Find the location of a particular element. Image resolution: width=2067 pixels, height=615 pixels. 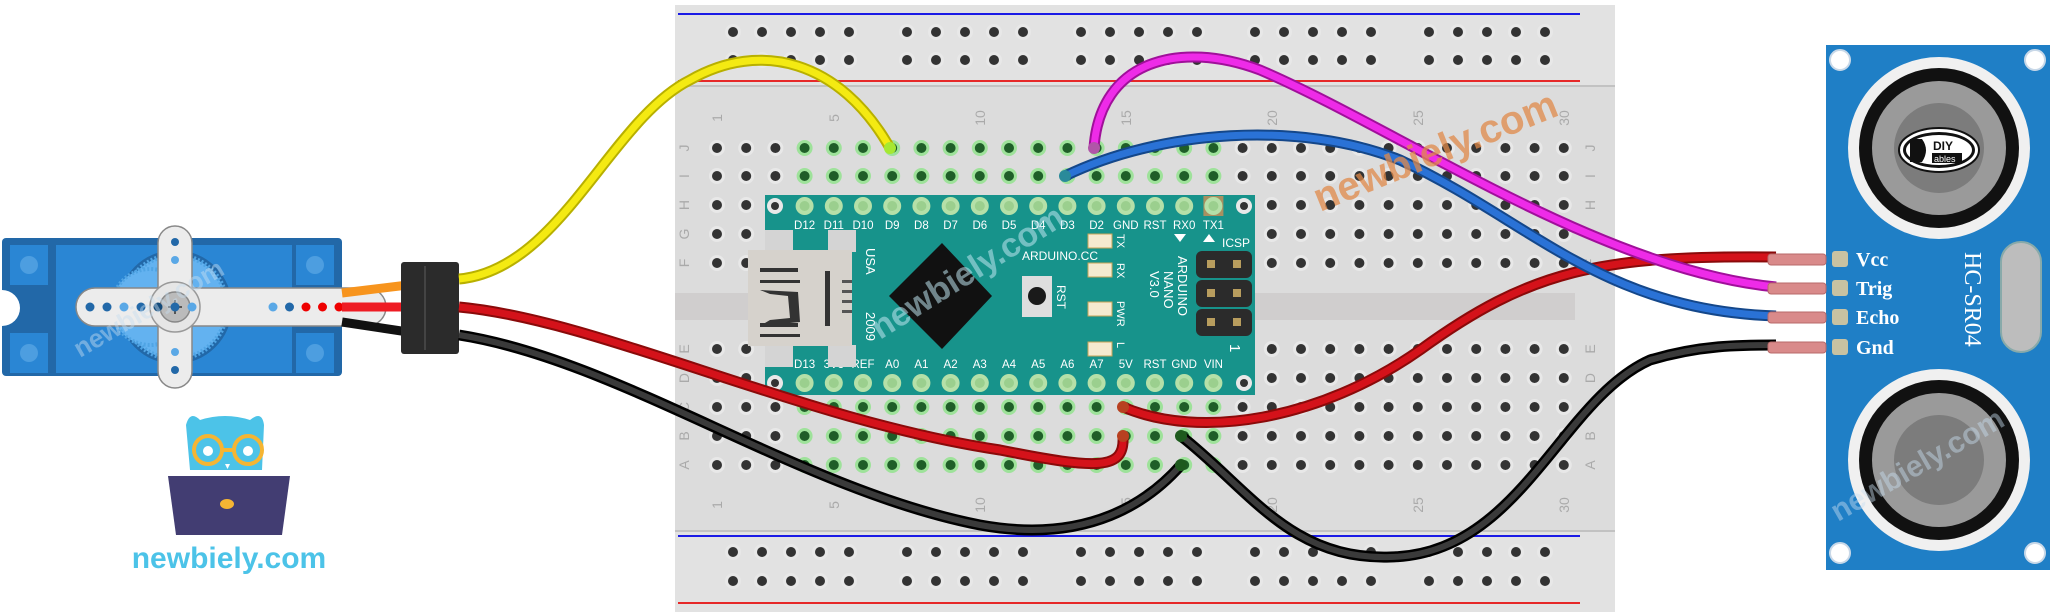

logo-text-diy: DIY is located at coordinates (1943, 146).